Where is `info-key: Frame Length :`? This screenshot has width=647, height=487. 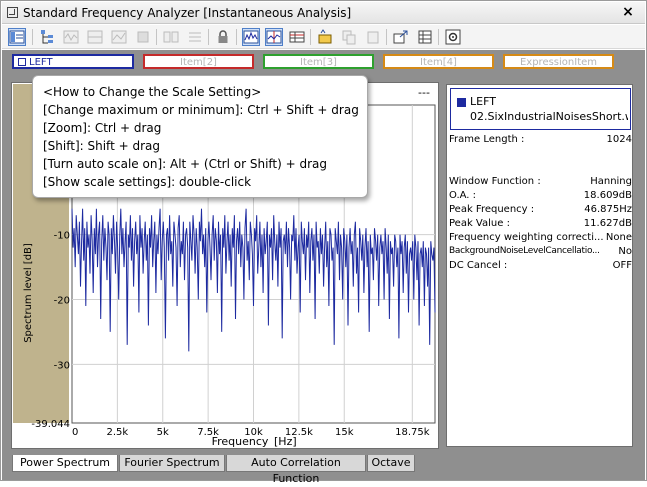
info-key: Frame Length : is located at coordinates (487, 139).